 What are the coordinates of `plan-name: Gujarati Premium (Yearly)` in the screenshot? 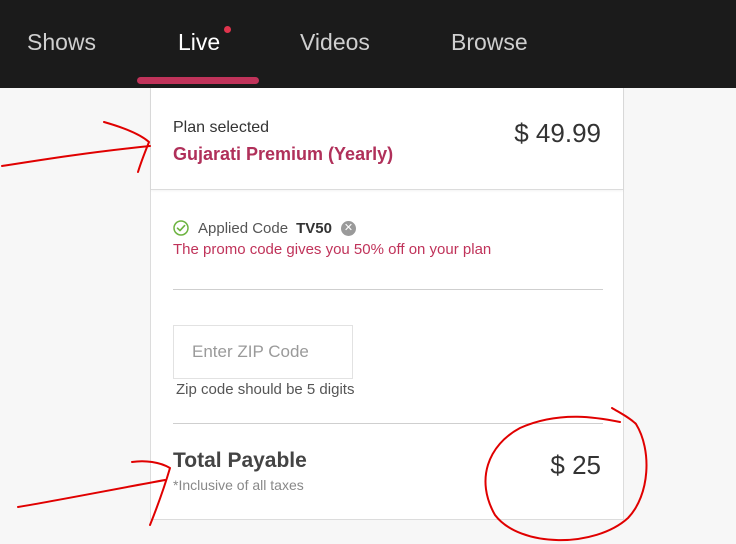 It's located at (283, 154).